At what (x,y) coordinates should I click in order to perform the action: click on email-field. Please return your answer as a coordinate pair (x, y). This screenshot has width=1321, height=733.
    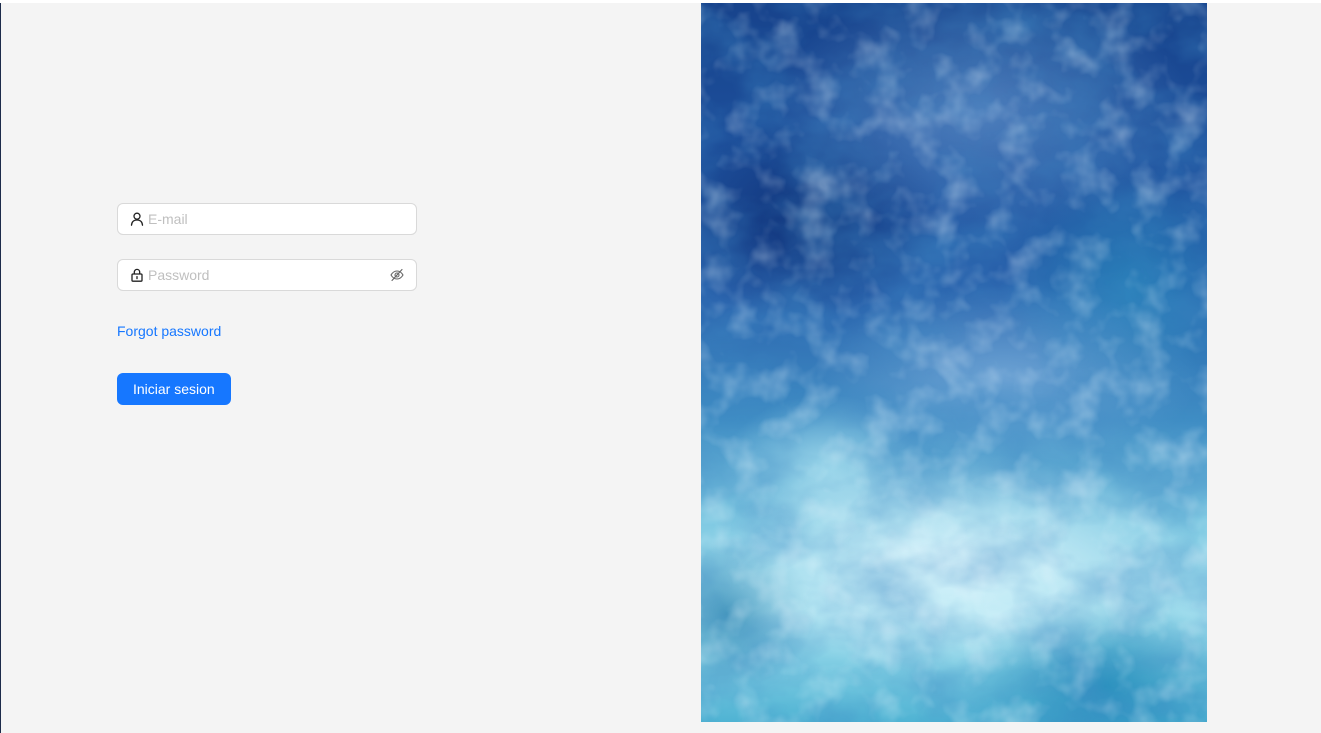
    Looking at the image, I should click on (267, 219).